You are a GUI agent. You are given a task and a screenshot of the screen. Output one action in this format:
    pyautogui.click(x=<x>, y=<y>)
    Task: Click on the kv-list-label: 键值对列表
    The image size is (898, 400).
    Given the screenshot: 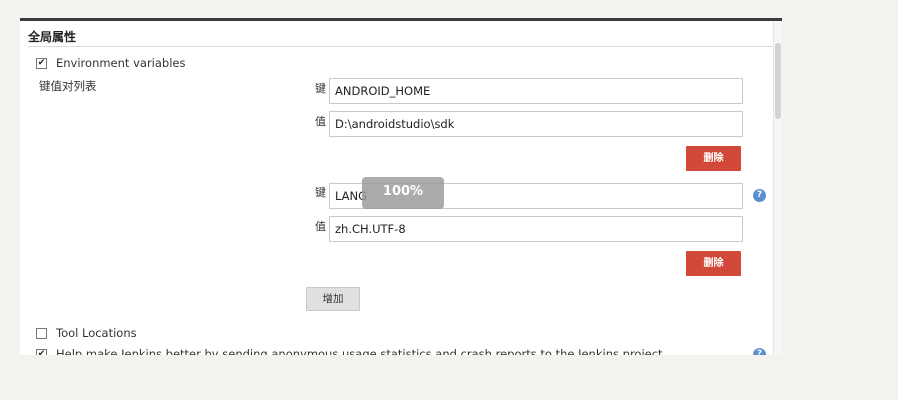 What is the action you would take?
    pyautogui.click(x=68, y=86)
    